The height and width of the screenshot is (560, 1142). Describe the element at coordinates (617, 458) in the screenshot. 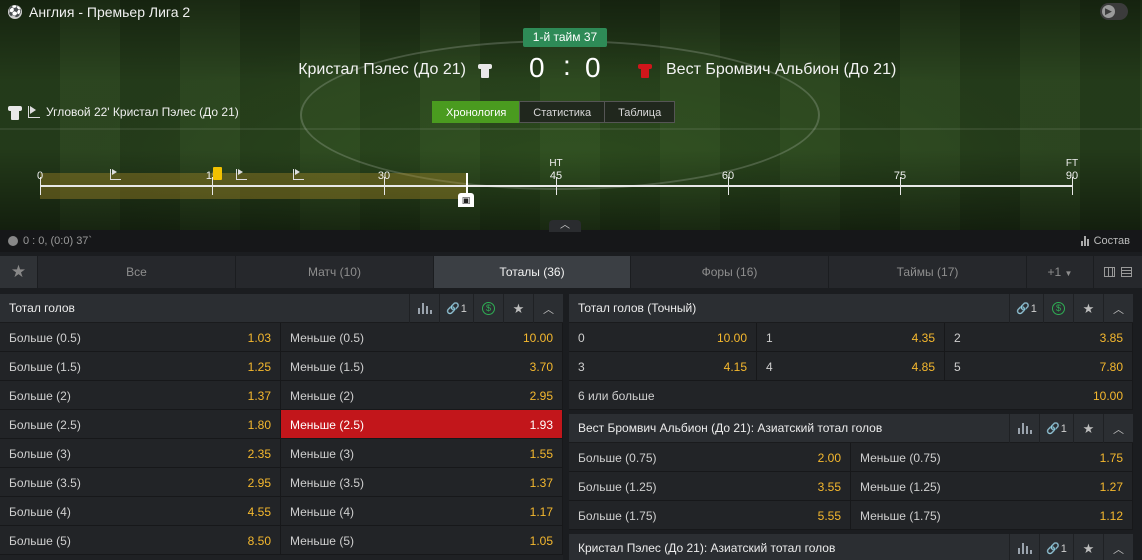

I see `outcome-label: Больше (0.75)` at that location.